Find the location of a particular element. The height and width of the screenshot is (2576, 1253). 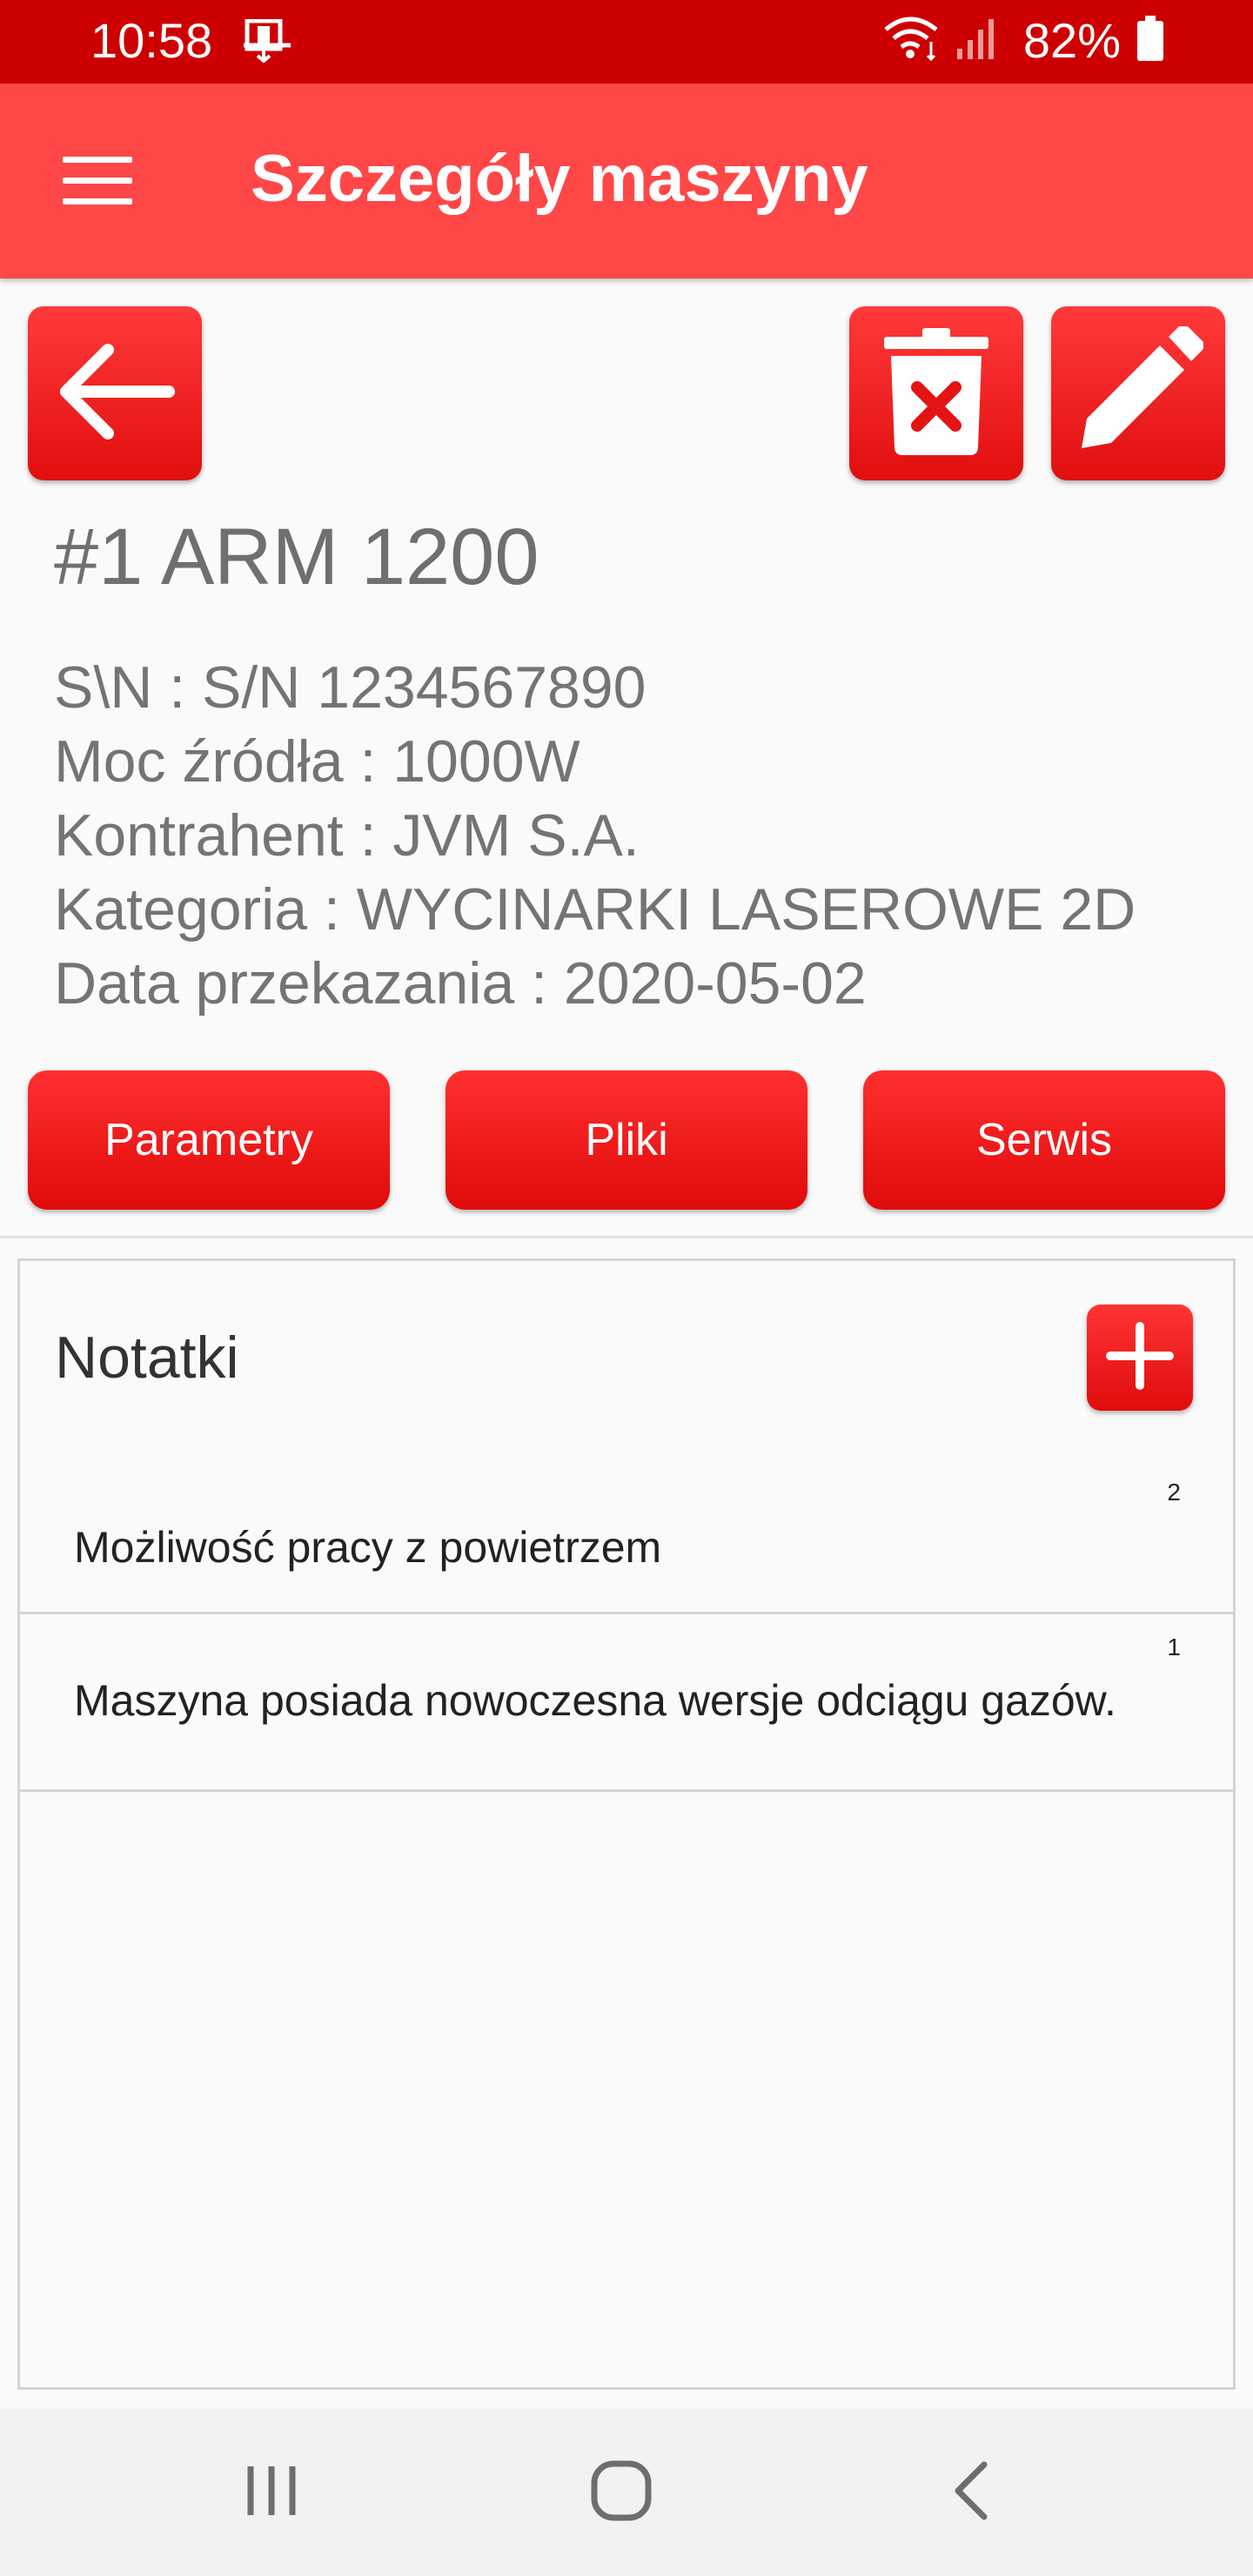

home-button is located at coordinates (621, 2492).